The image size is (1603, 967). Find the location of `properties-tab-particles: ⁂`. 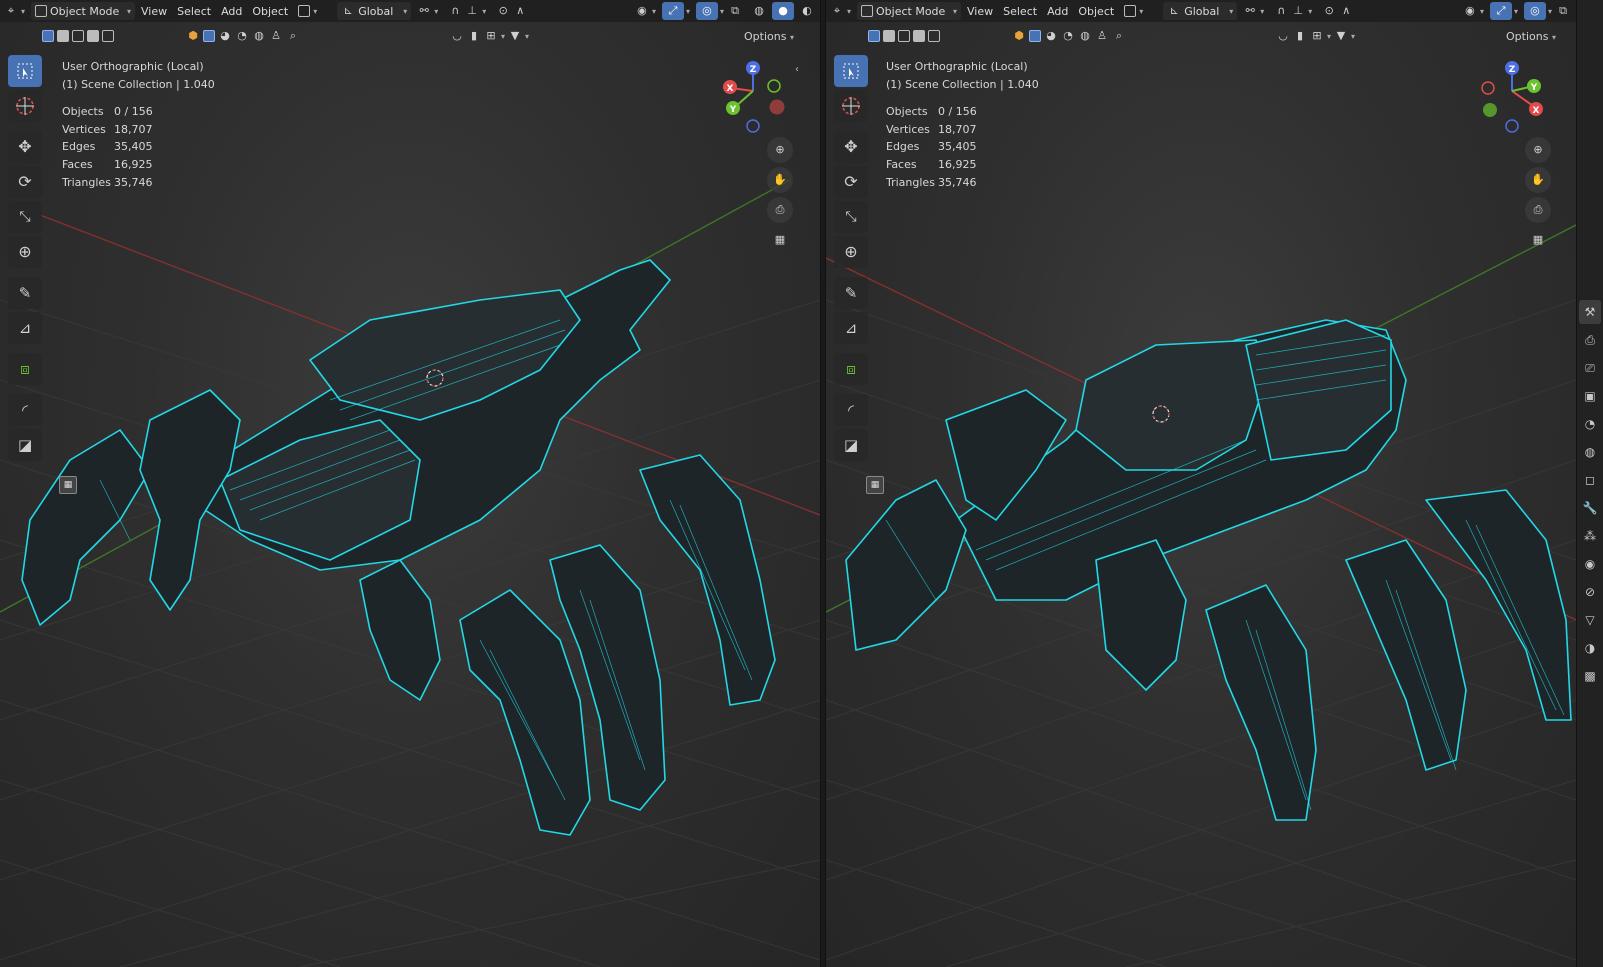

properties-tab-particles: ⁂ is located at coordinates (1590, 536).